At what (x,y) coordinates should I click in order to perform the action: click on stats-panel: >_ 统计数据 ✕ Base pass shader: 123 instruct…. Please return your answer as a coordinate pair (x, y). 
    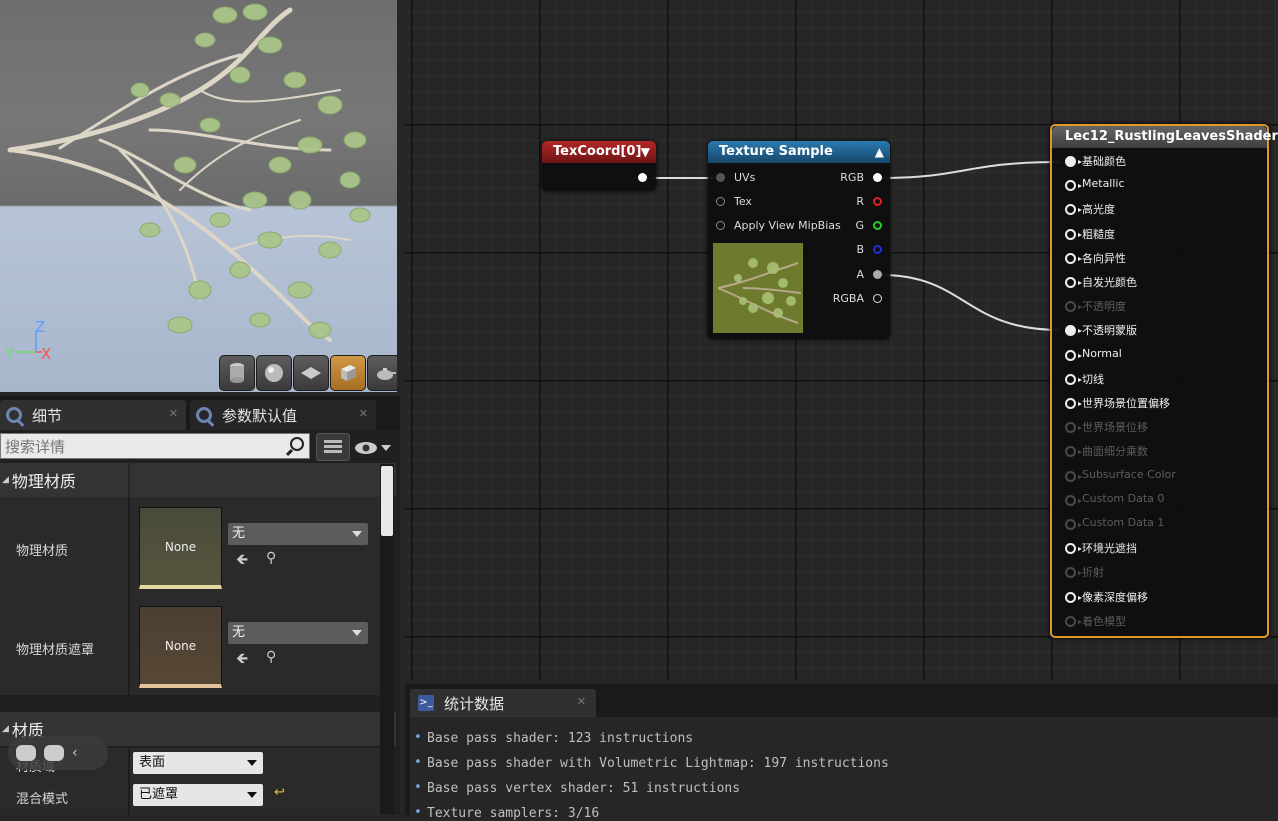
    Looking at the image, I should click on (841, 752).